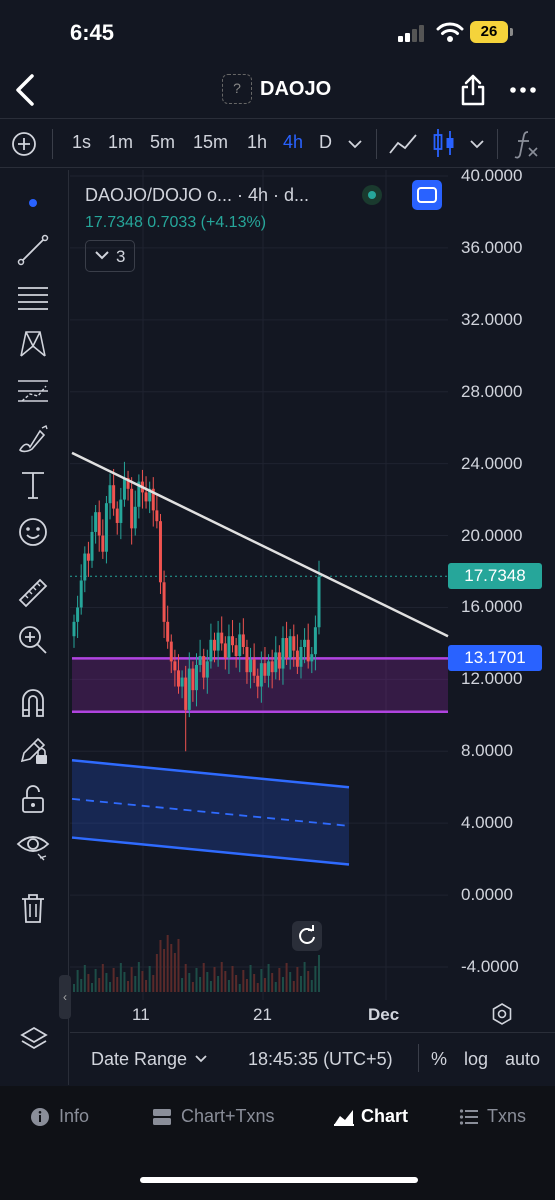 Image resolution: width=555 pixels, height=1200 pixels. What do you see at coordinates (162, 142) in the screenshot?
I see `timeframe-5m: 5m` at bounding box center [162, 142].